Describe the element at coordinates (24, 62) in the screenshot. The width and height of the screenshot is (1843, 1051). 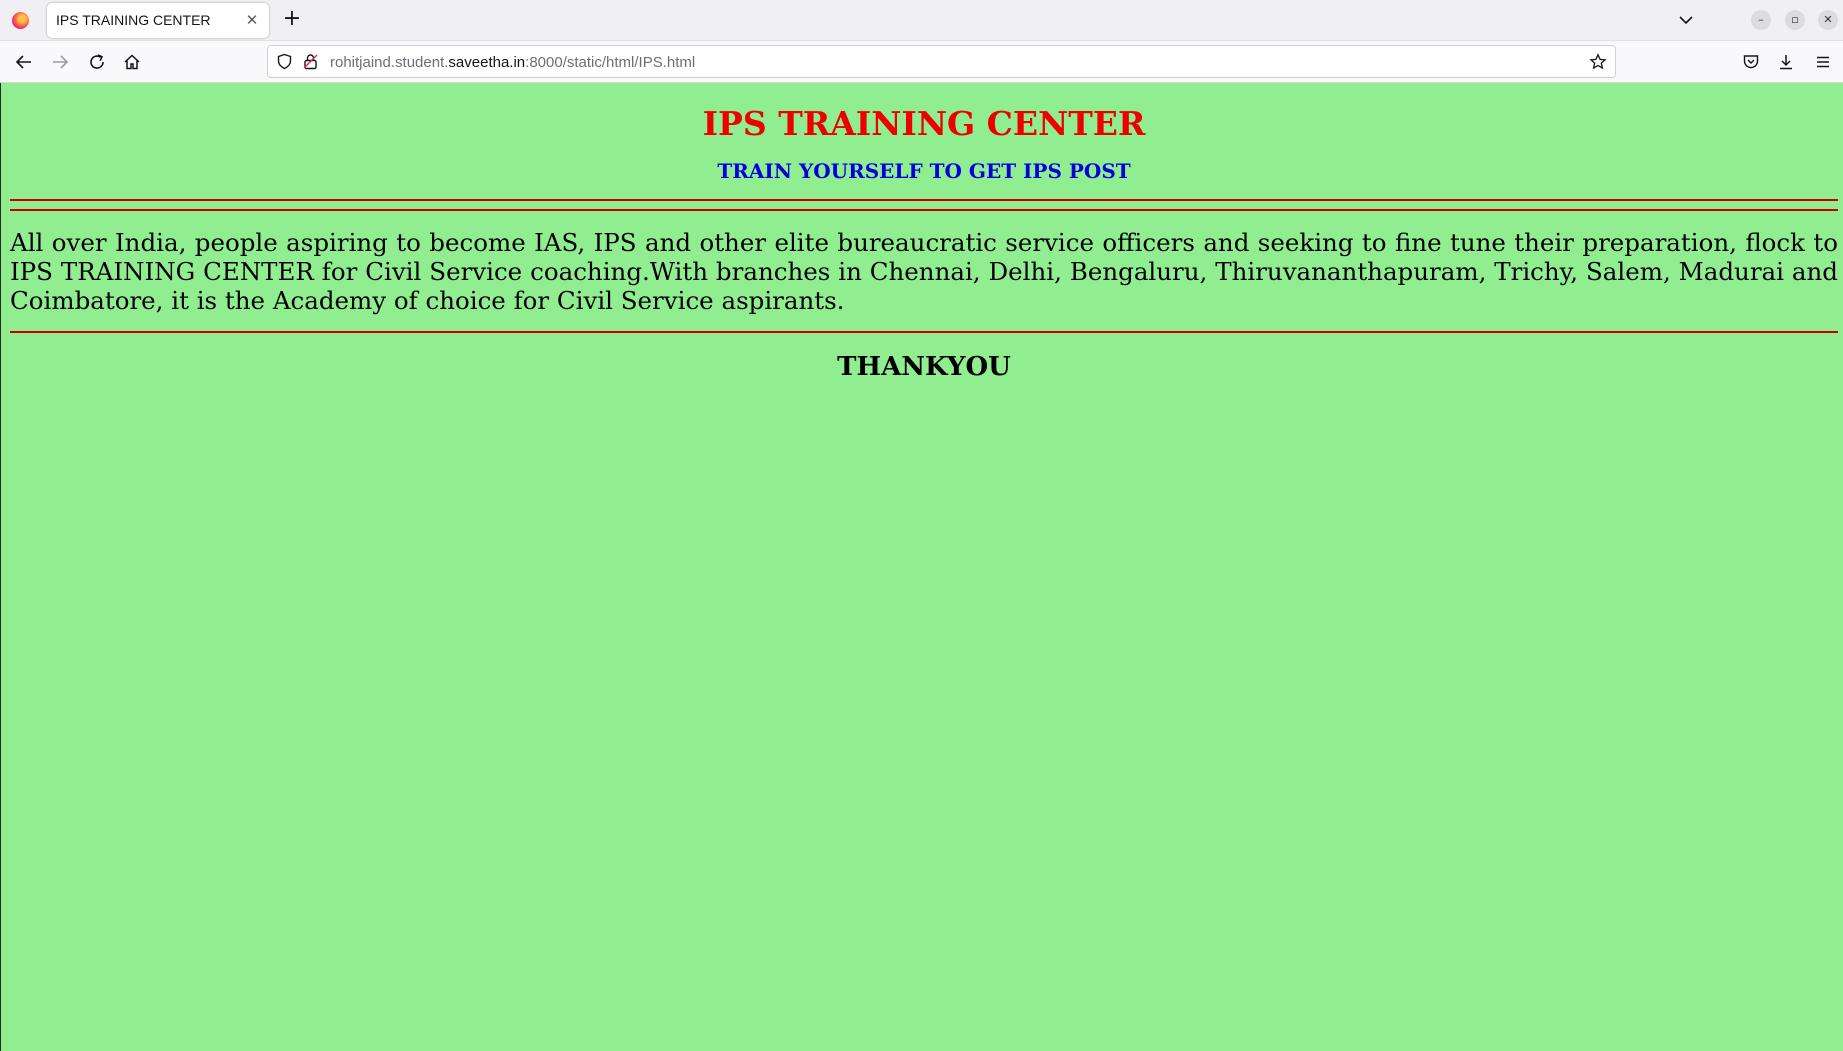
I see `back-arrow-icon` at that location.